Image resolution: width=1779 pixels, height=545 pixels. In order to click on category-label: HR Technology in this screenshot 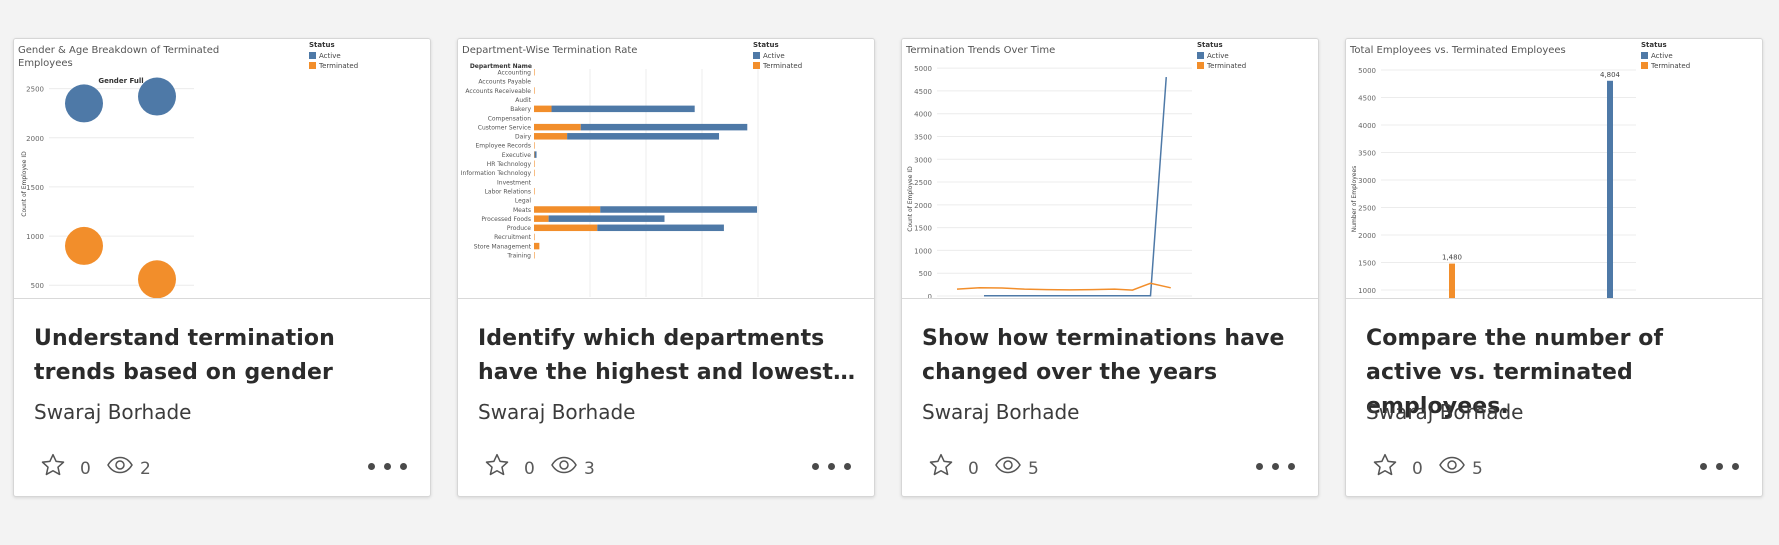, I will do `click(509, 164)`.